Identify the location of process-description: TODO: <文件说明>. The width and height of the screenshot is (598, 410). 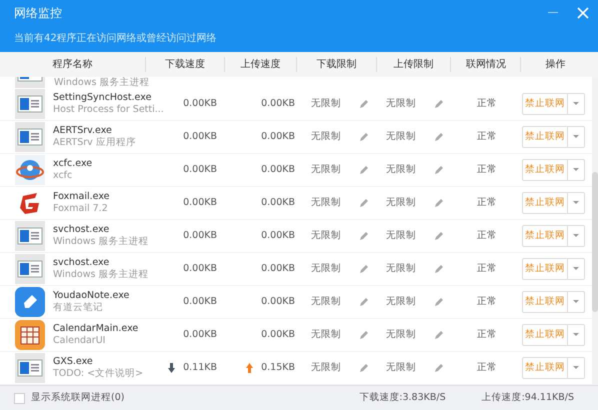
(98, 374).